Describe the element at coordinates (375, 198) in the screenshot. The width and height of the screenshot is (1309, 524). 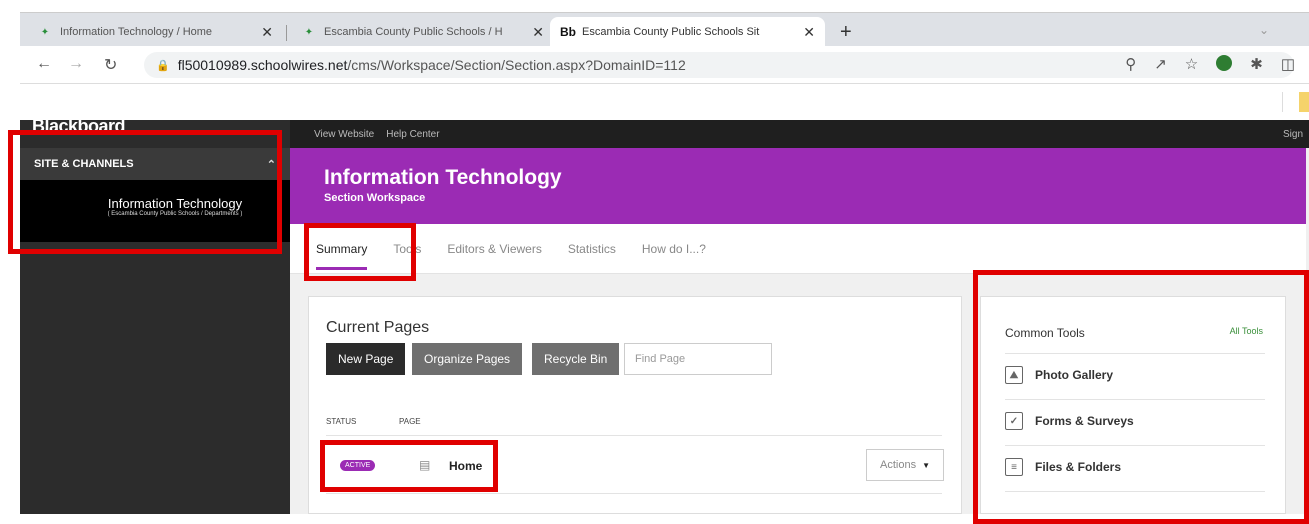
I see `page-subtitle: Section Workspace` at that location.